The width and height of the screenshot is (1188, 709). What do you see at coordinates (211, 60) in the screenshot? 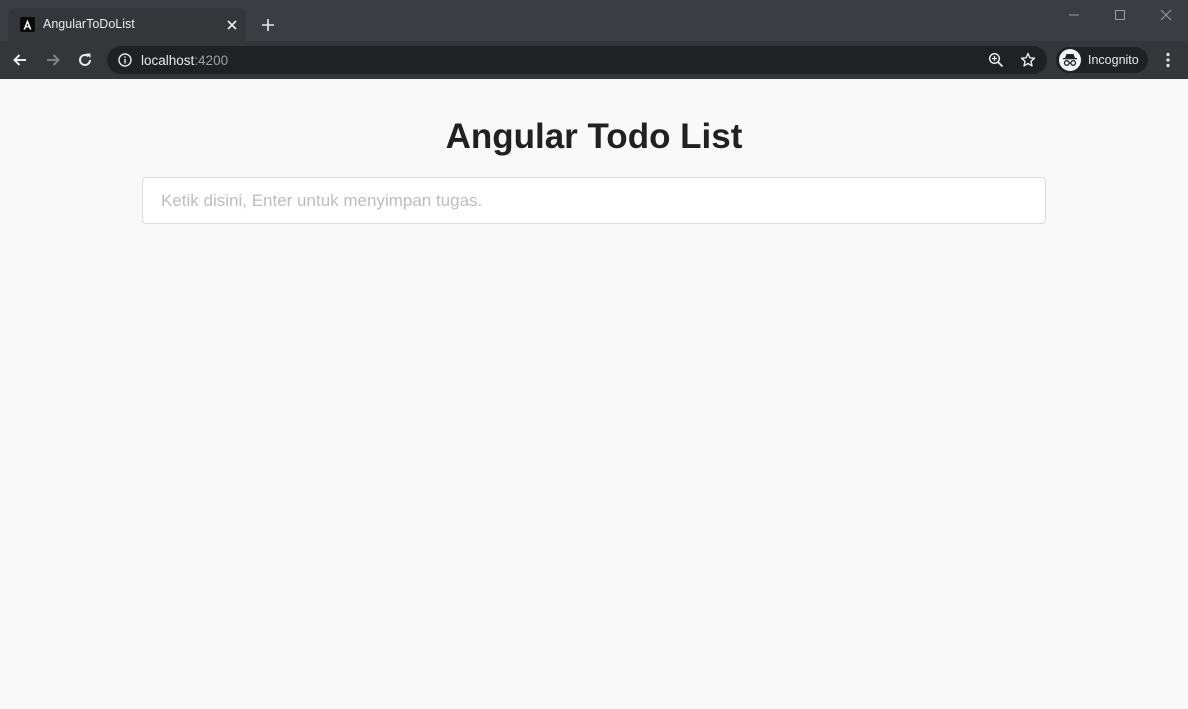
I see `url-port: :4200` at bounding box center [211, 60].